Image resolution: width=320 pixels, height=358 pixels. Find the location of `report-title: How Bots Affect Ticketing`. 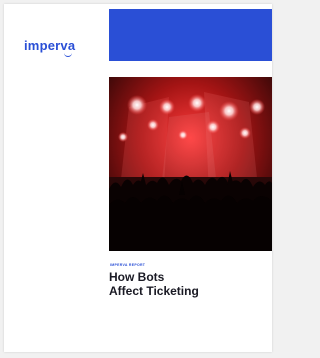

report-title: How Bots Affect Ticketing is located at coordinates (189, 284).